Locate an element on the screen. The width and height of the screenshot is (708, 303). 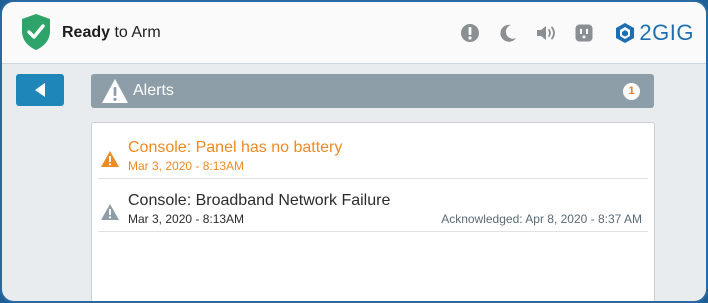
alerts-count-badge: 1 is located at coordinates (631, 91).